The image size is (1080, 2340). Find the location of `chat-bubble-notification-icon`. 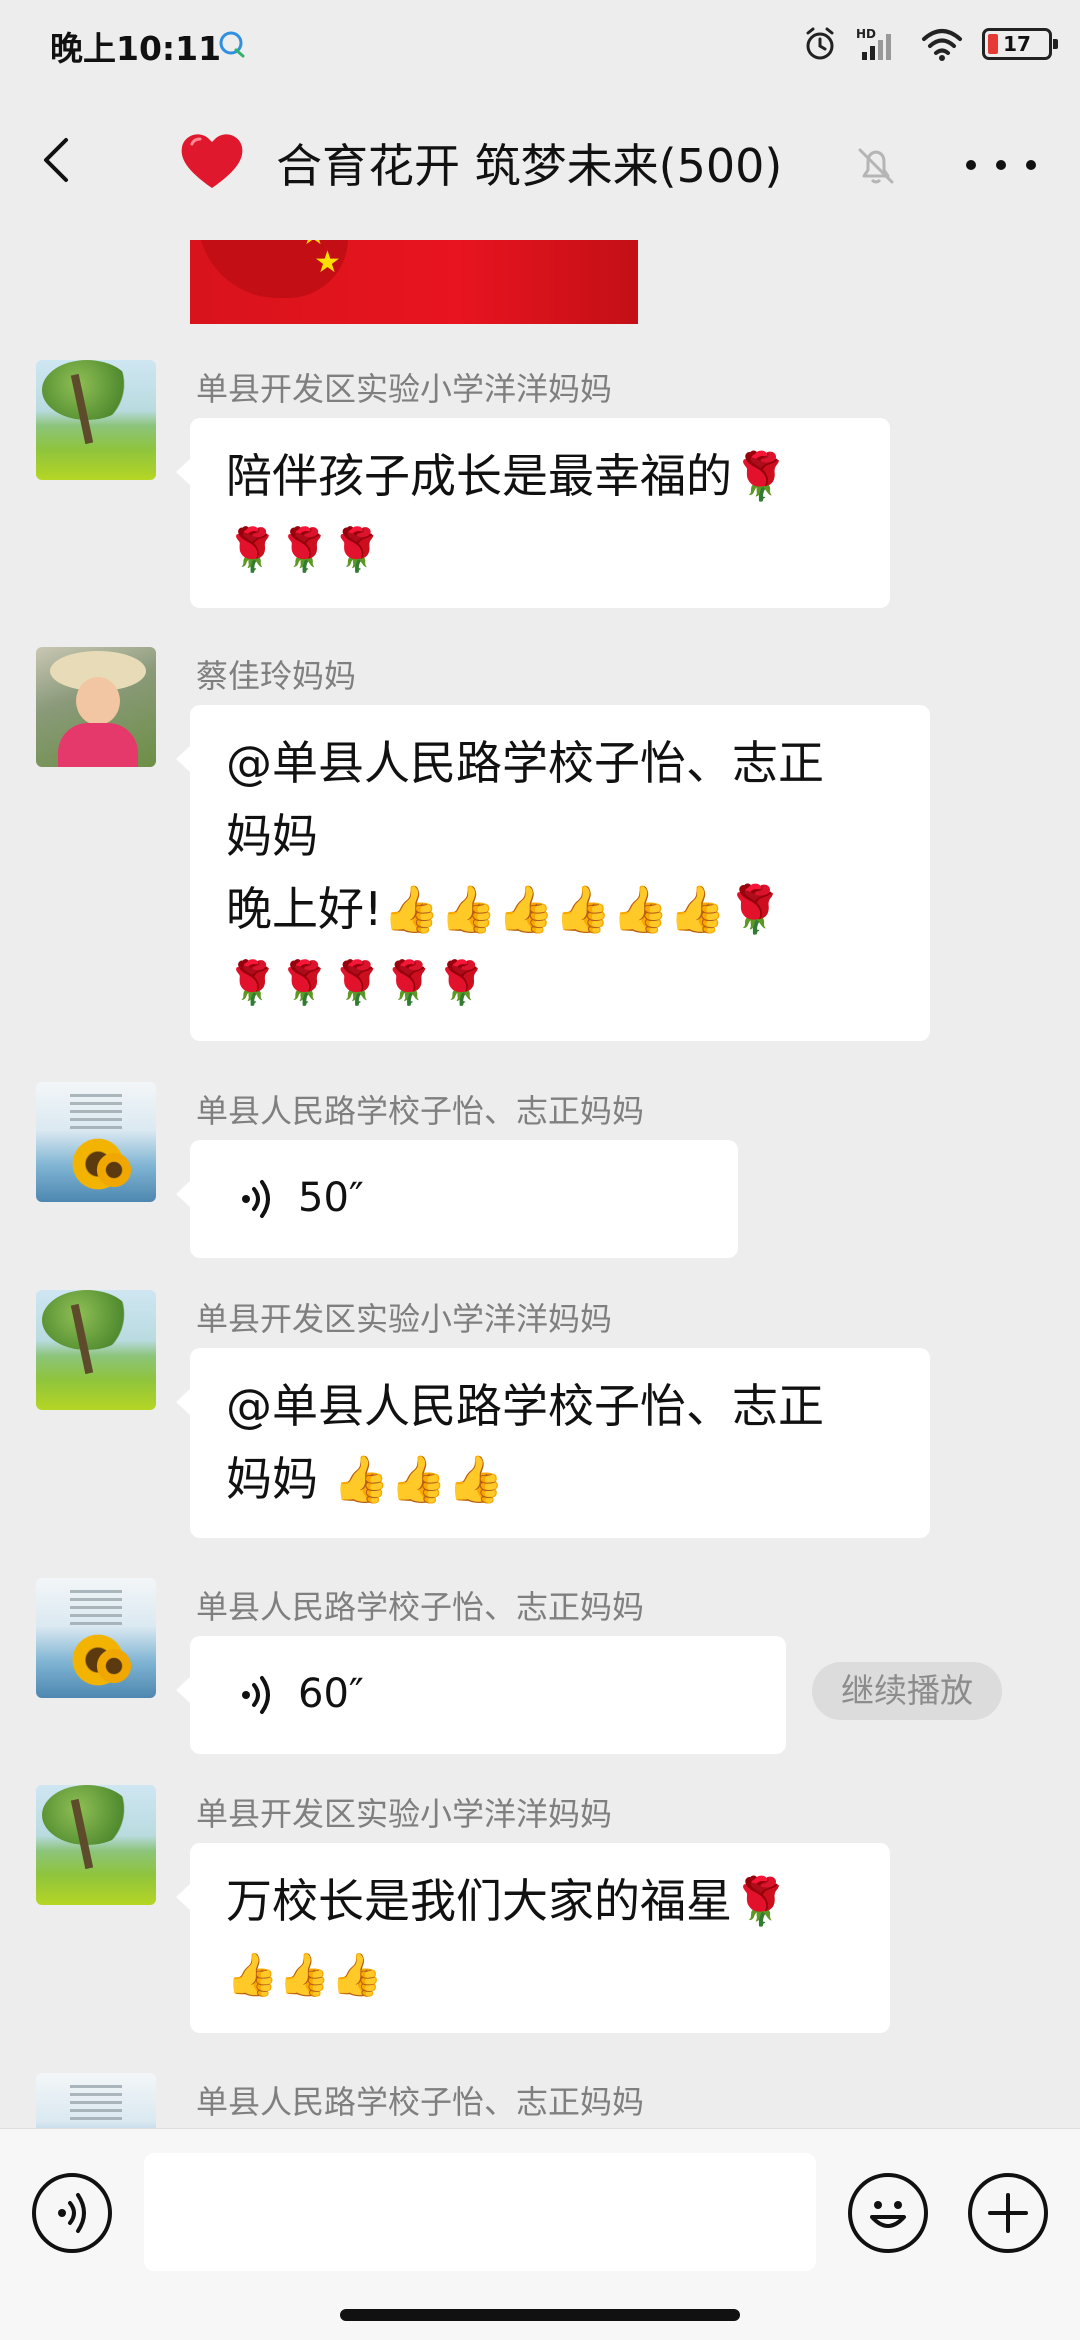

chat-bubble-notification-icon is located at coordinates (232, 44).